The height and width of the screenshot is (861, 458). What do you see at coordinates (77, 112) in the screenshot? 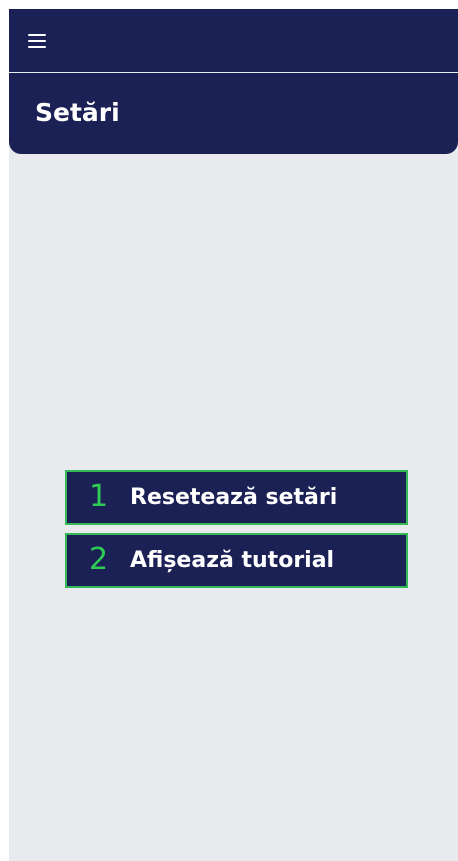
I see `page-title: Setări` at bounding box center [77, 112].